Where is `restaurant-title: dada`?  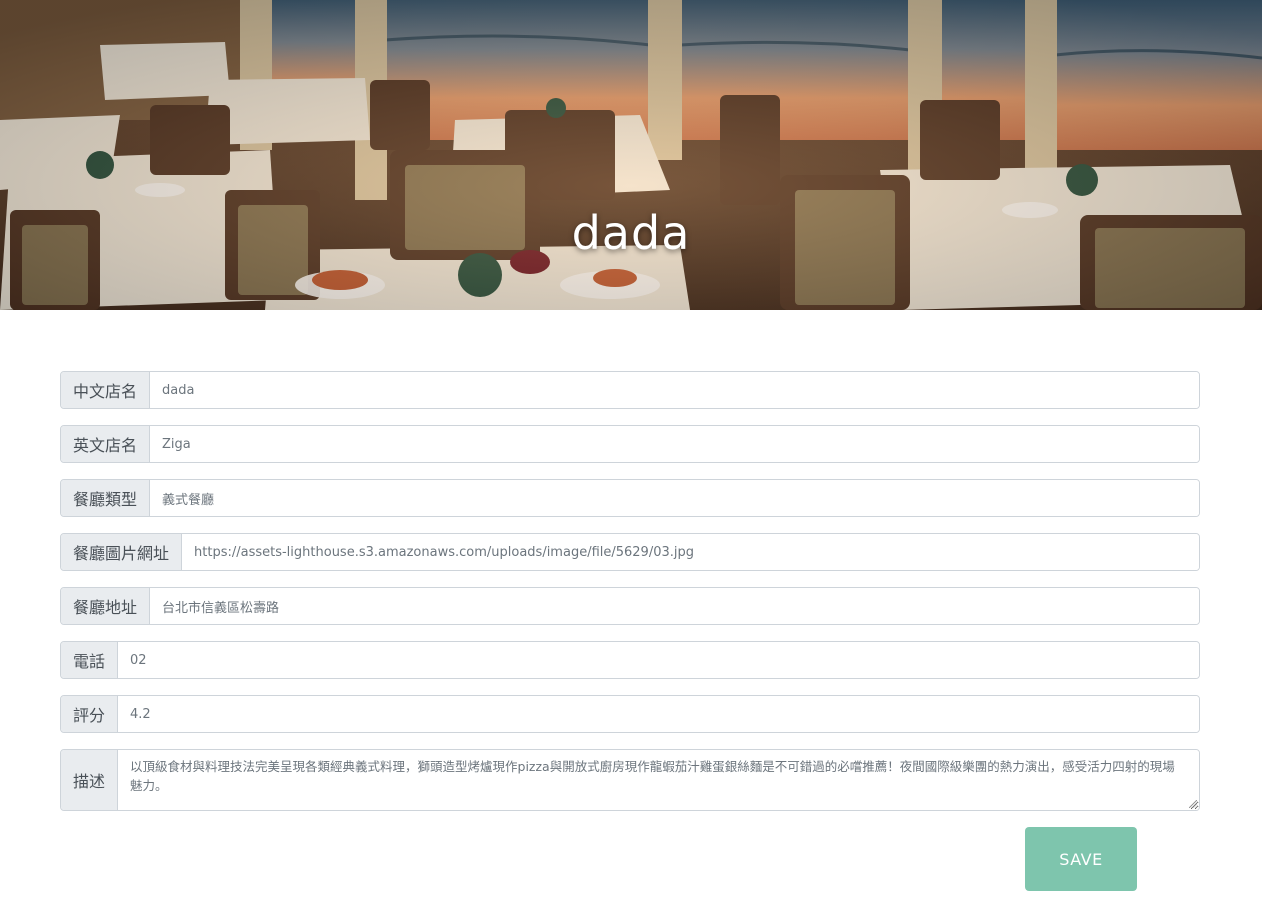
restaurant-title: dada is located at coordinates (631, 233).